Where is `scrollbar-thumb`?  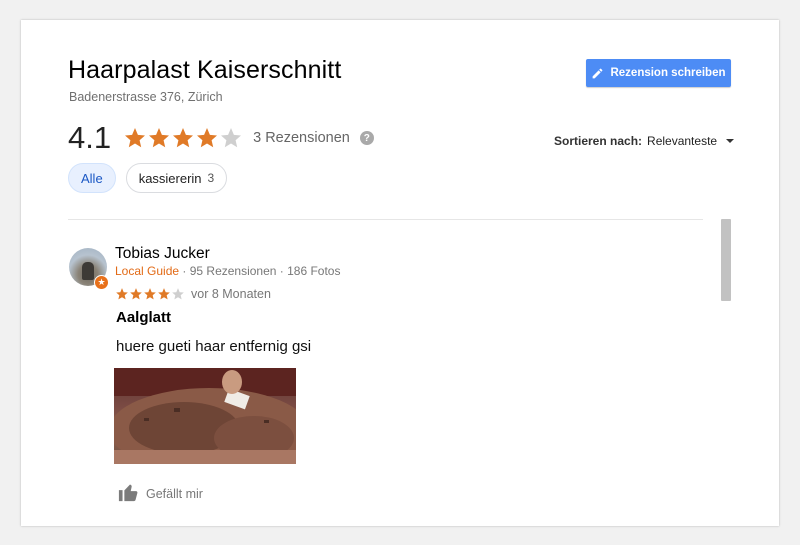 scrollbar-thumb is located at coordinates (726, 260).